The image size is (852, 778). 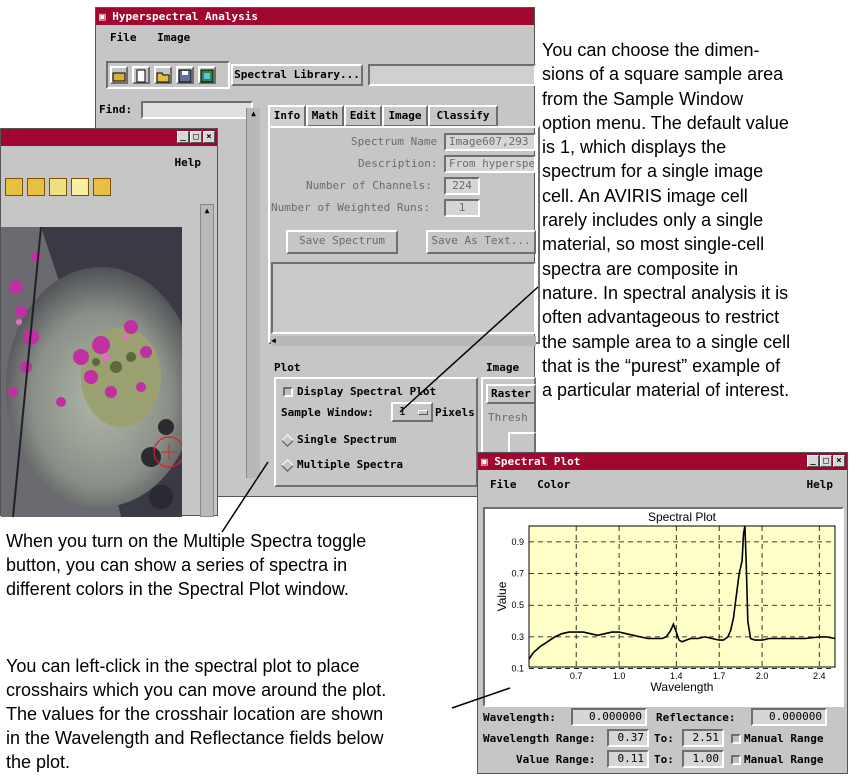 What do you see at coordinates (640, 268) in the screenshot?
I see `caption-line: spectra are composite in` at bounding box center [640, 268].